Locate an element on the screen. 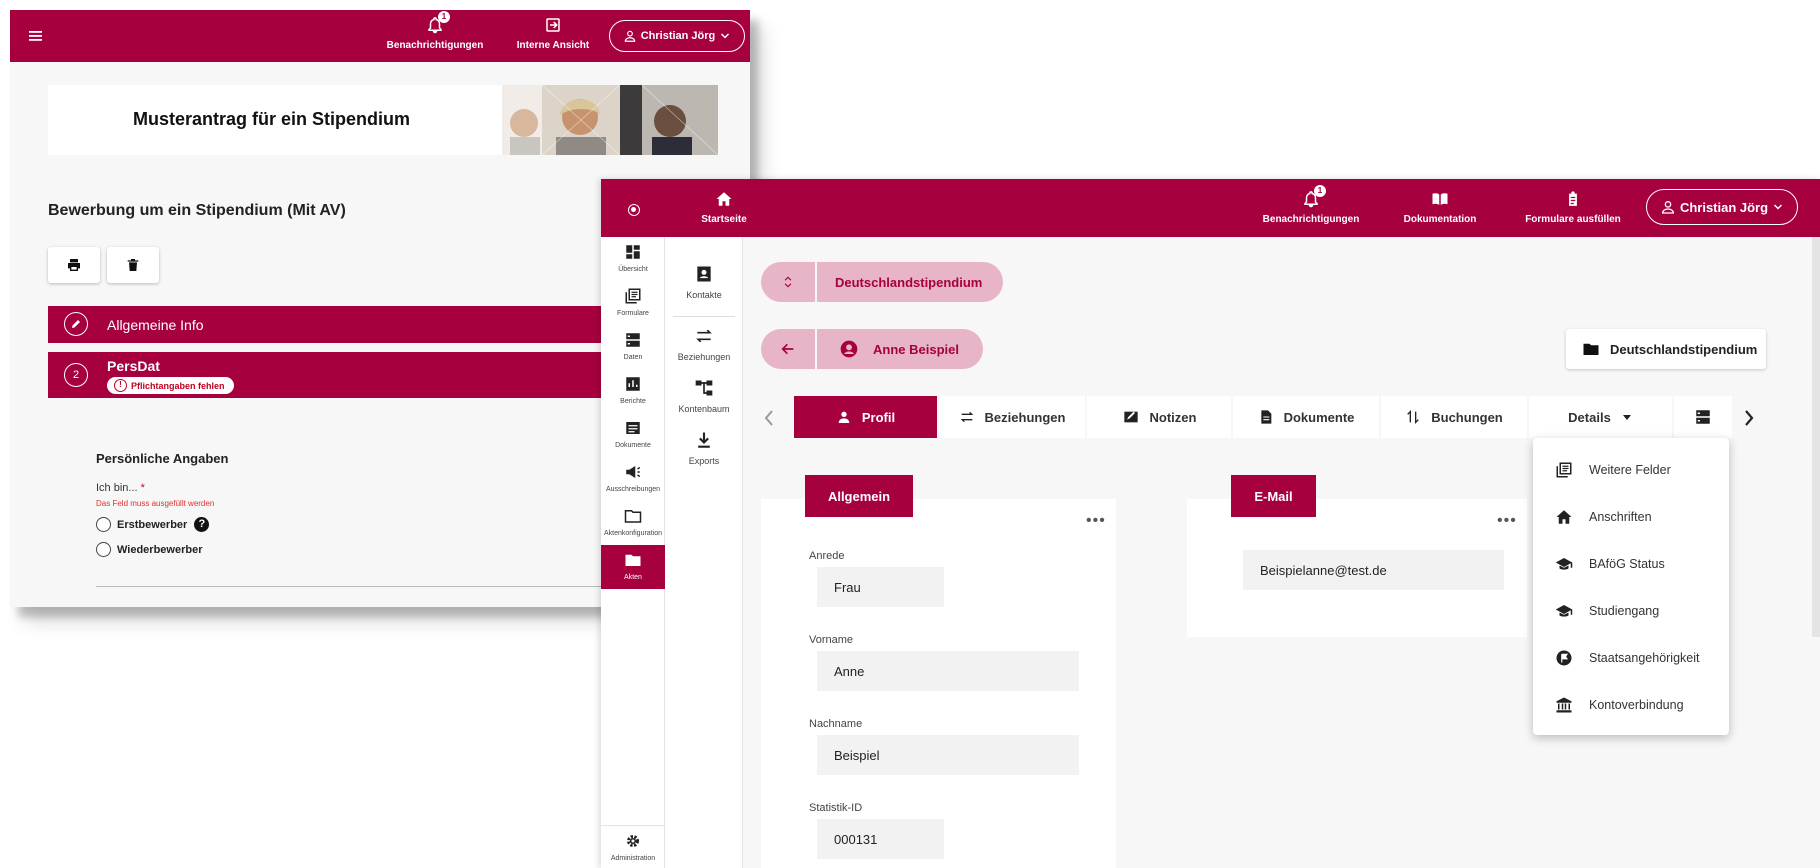 The width and height of the screenshot is (1820, 868). rail2-label: Exports is located at coordinates (704, 461).